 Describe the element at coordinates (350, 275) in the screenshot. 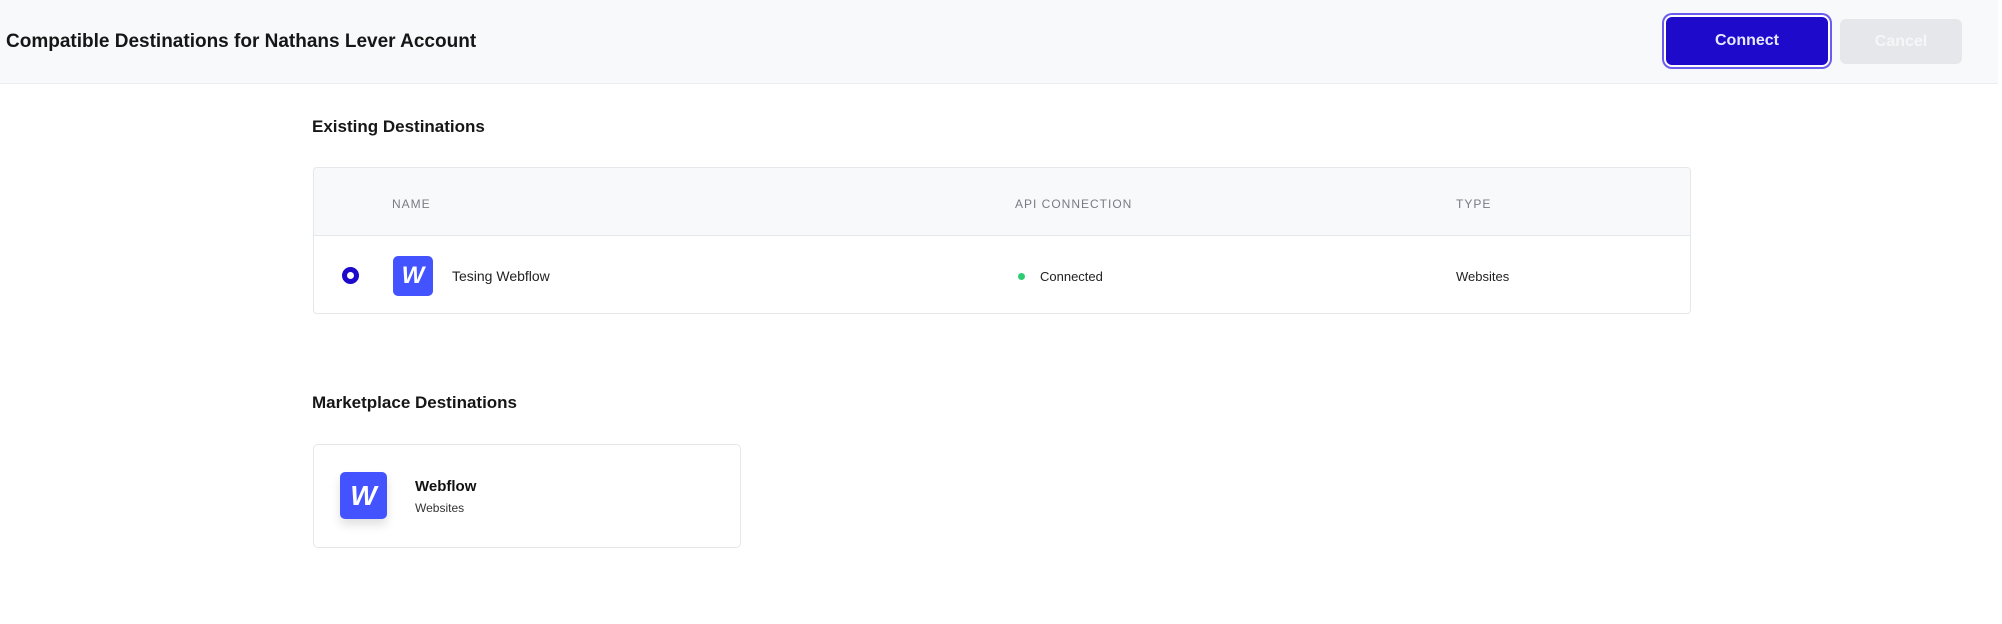

I see `destination-radio` at that location.